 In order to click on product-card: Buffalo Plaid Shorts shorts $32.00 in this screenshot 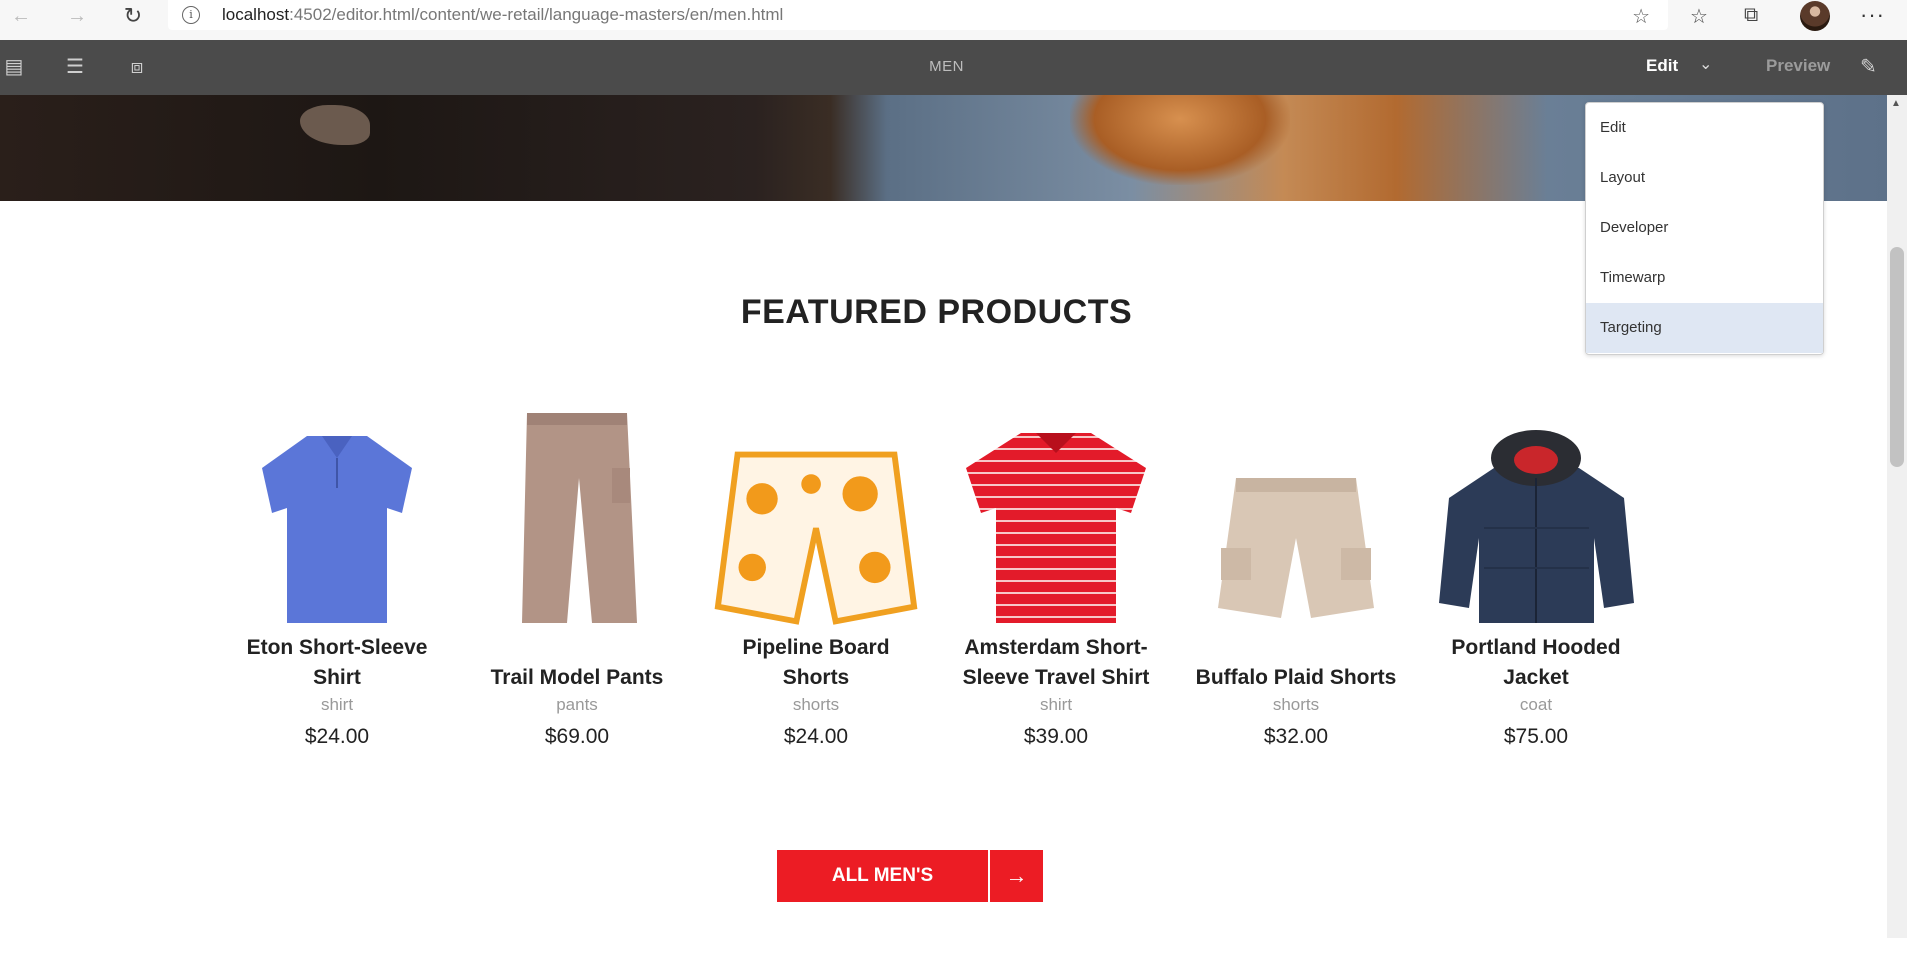, I will do `click(1296, 568)`.